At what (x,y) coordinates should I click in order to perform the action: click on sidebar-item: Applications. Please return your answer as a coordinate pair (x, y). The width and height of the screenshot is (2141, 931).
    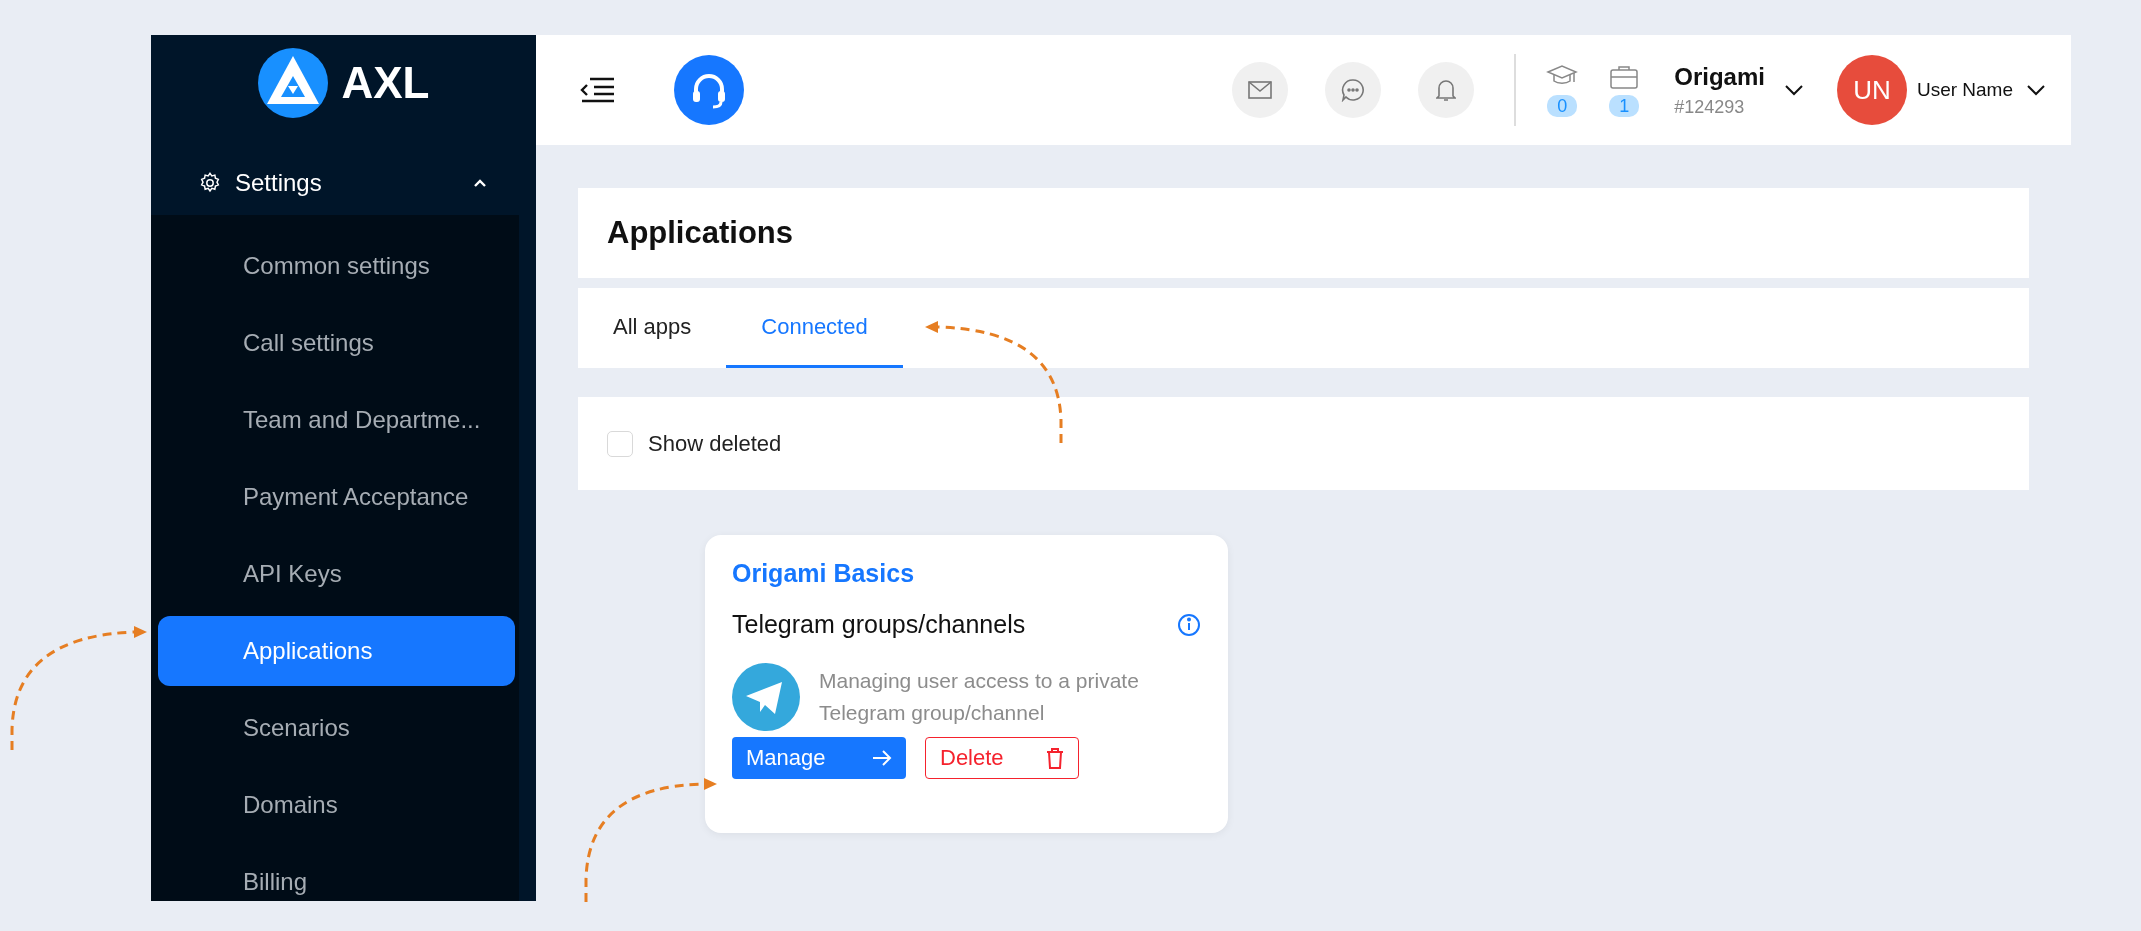
    Looking at the image, I should click on (336, 651).